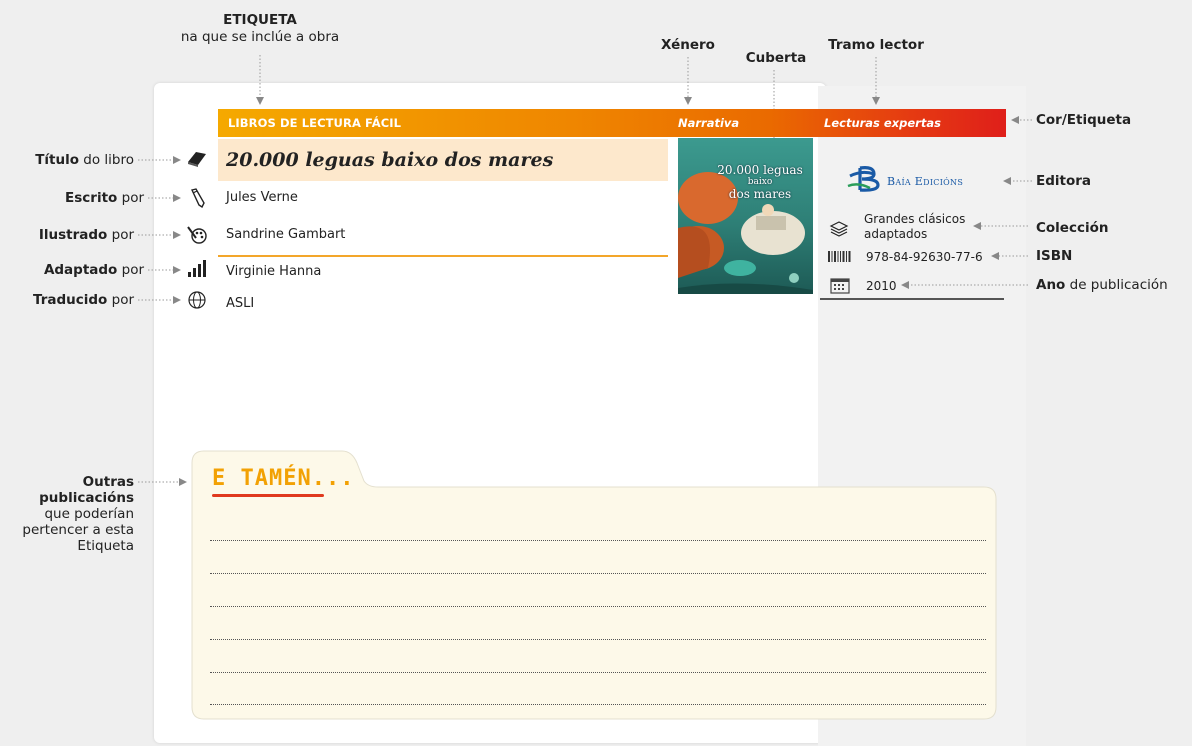 Image resolution: width=1192 pixels, height=746 pixels. Describe the element at coordinates (197, 300) in the screenshot. I see `translation-globe-icon` at that location.